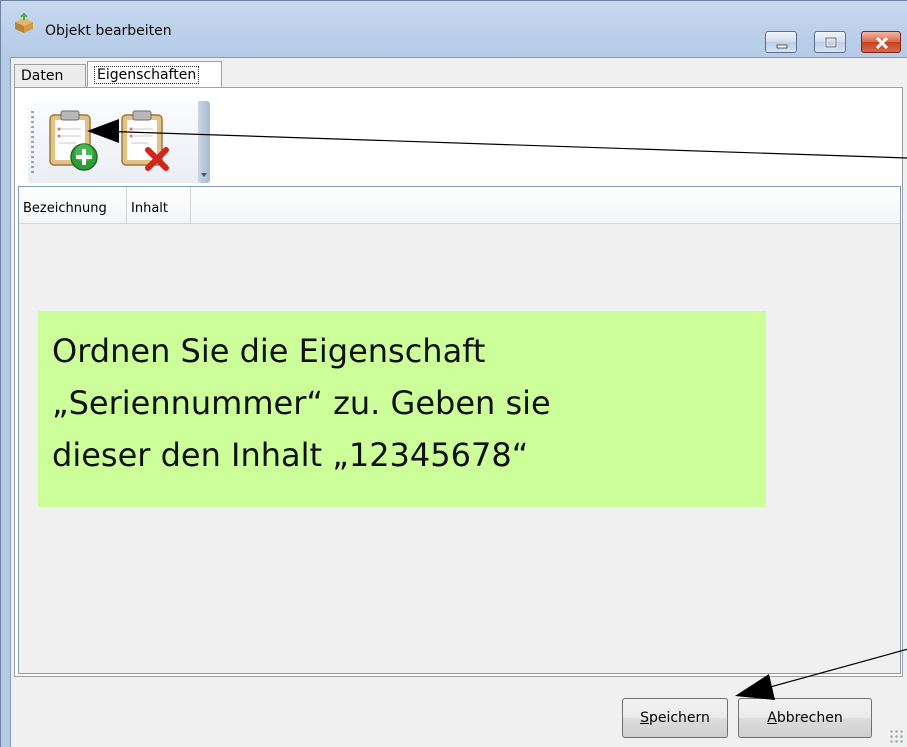  I want to click on add-property-button, so click(78, 143).